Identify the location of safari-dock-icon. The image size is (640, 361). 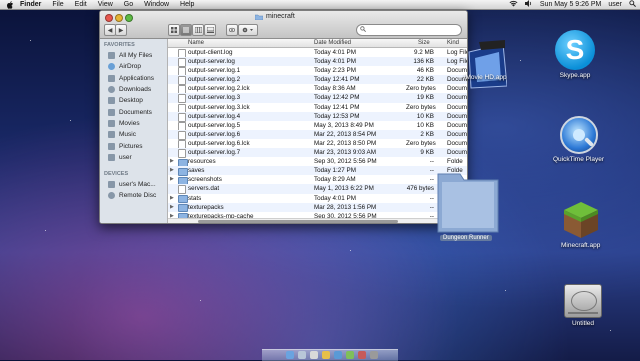
(314, 355).